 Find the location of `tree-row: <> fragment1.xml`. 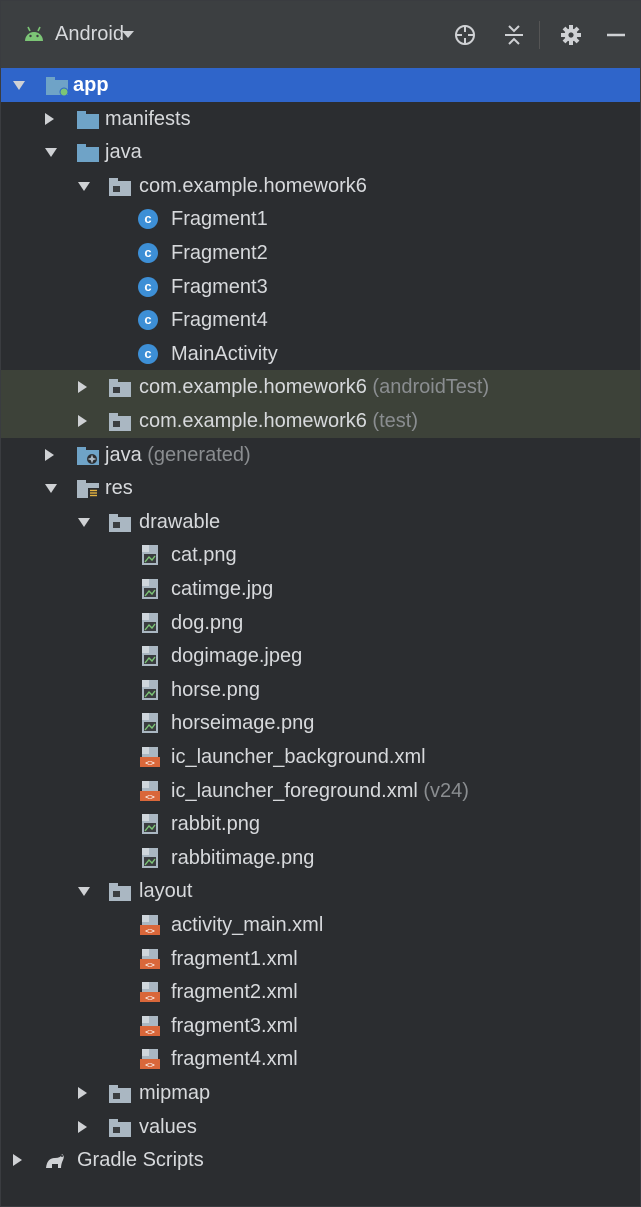

tree-row: <> fragment1.xml is located at coordinates (320, 959).